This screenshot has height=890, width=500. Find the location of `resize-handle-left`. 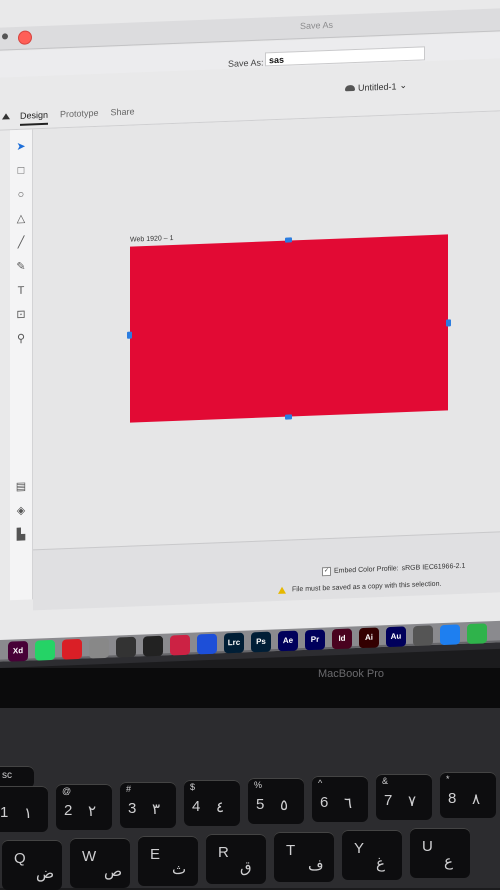

resize-handle-left is located at coordinates (129, 335).